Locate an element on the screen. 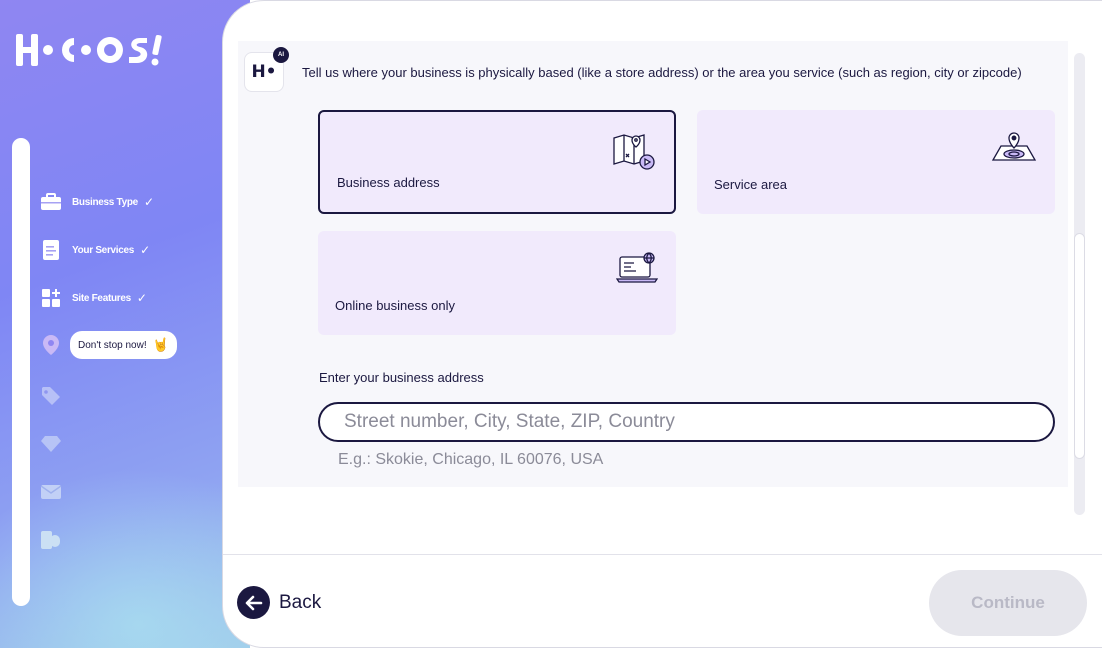  option-online-only: Online business only is located at coordinates (497, 283).